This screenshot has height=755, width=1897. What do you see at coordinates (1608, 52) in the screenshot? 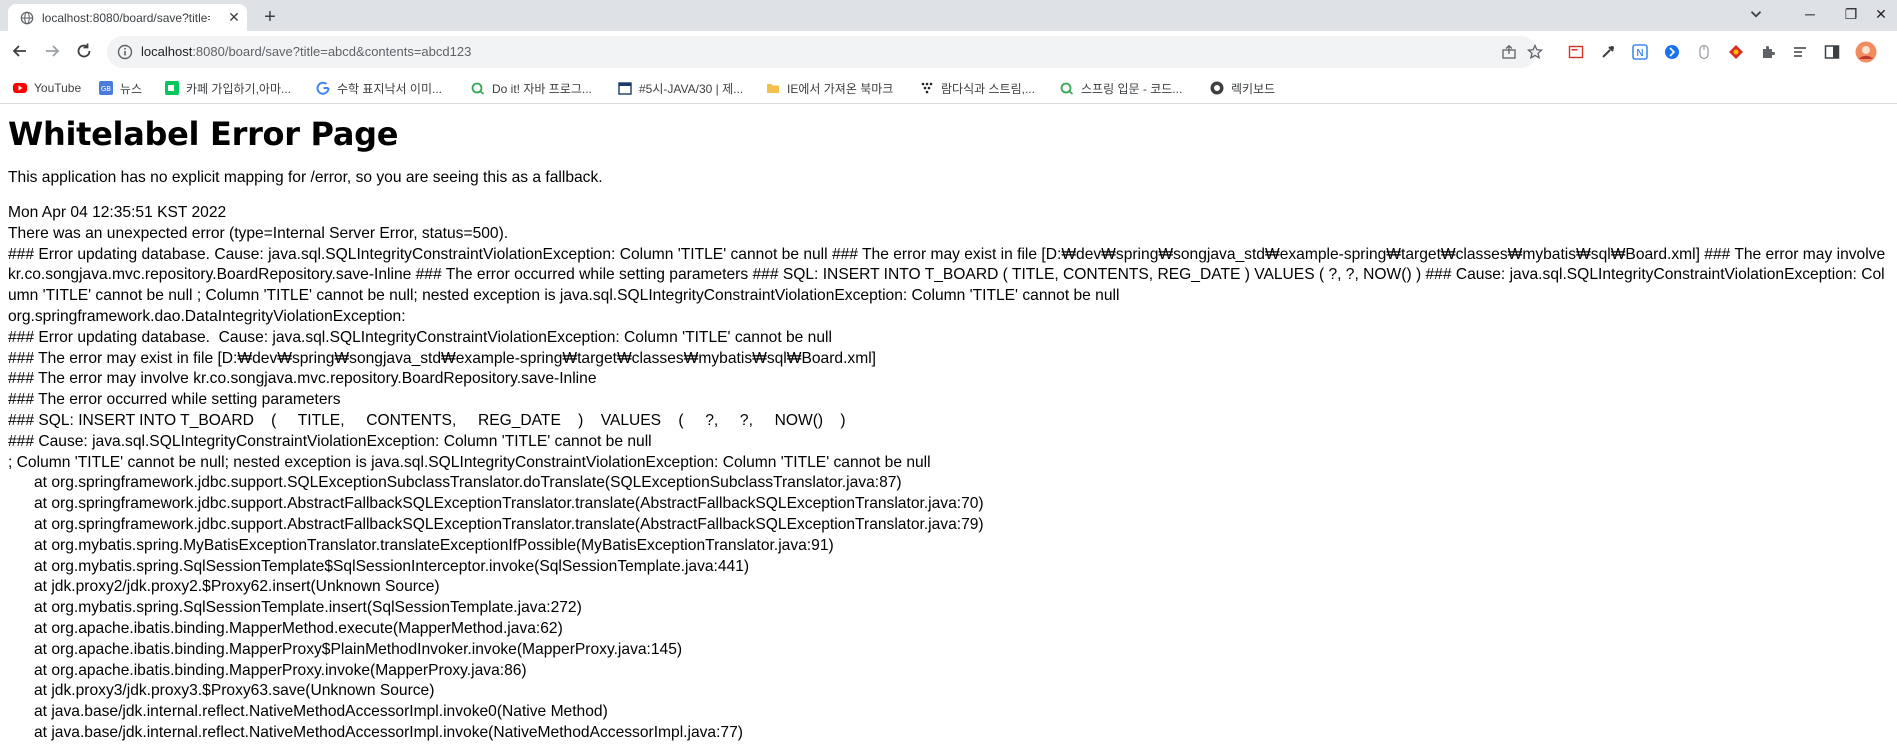
I see `eyedropper-icon` at bounding box center [1608, 52].